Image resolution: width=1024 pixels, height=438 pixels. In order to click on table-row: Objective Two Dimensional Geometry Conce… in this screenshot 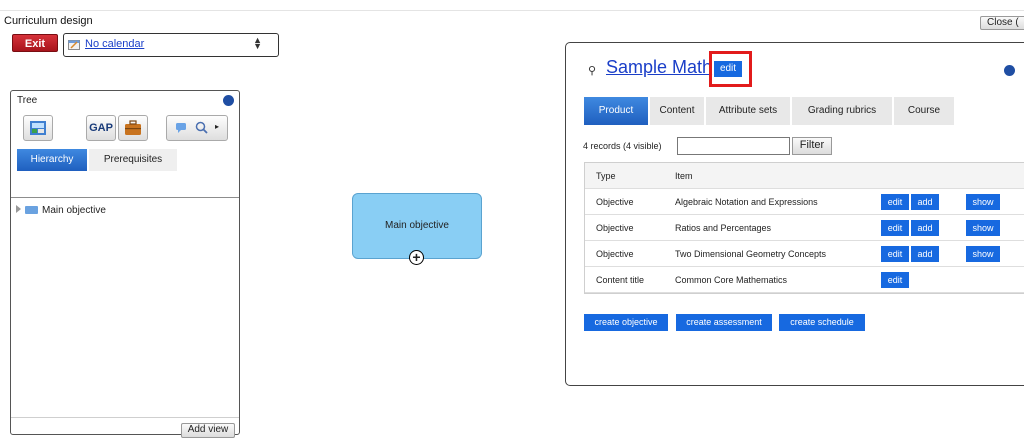, I will do `click(804, 254)`.